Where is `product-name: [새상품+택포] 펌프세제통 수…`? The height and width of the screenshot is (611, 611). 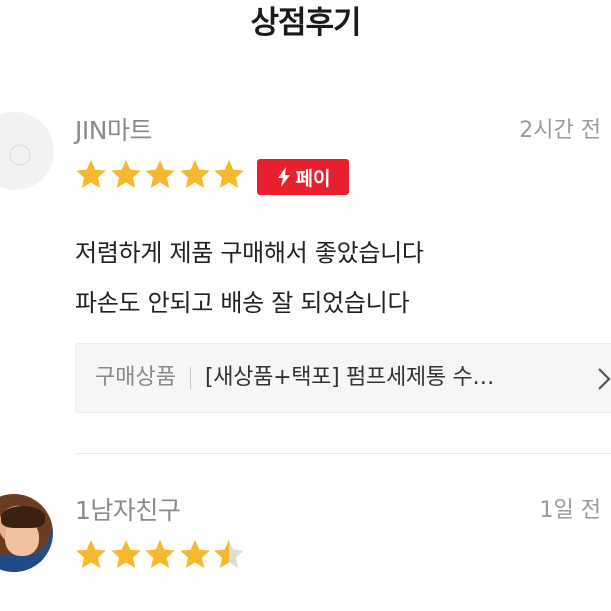 product-name: [새상품+택포] 펌프세제통 수… is located at coordinates (349, 377).